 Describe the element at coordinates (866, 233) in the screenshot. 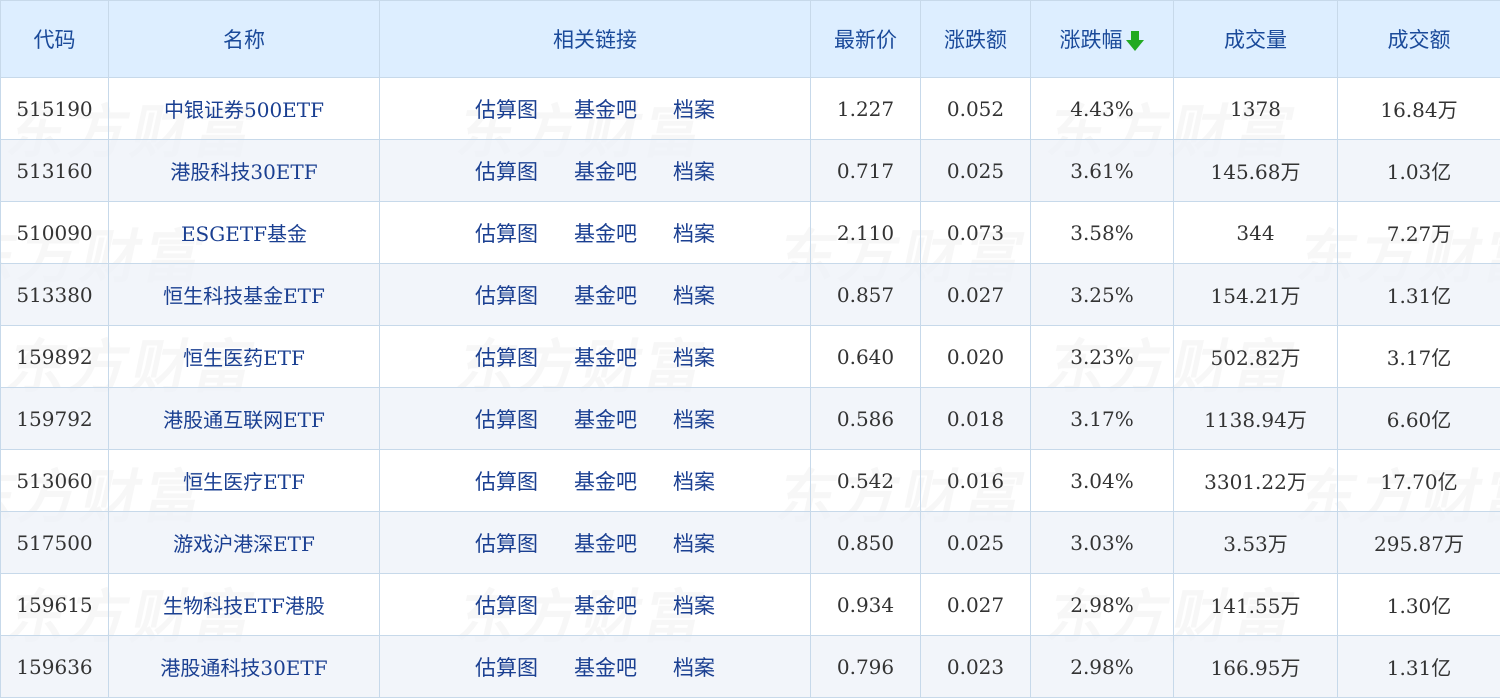

I see `latest-price: 2.110` at that location.